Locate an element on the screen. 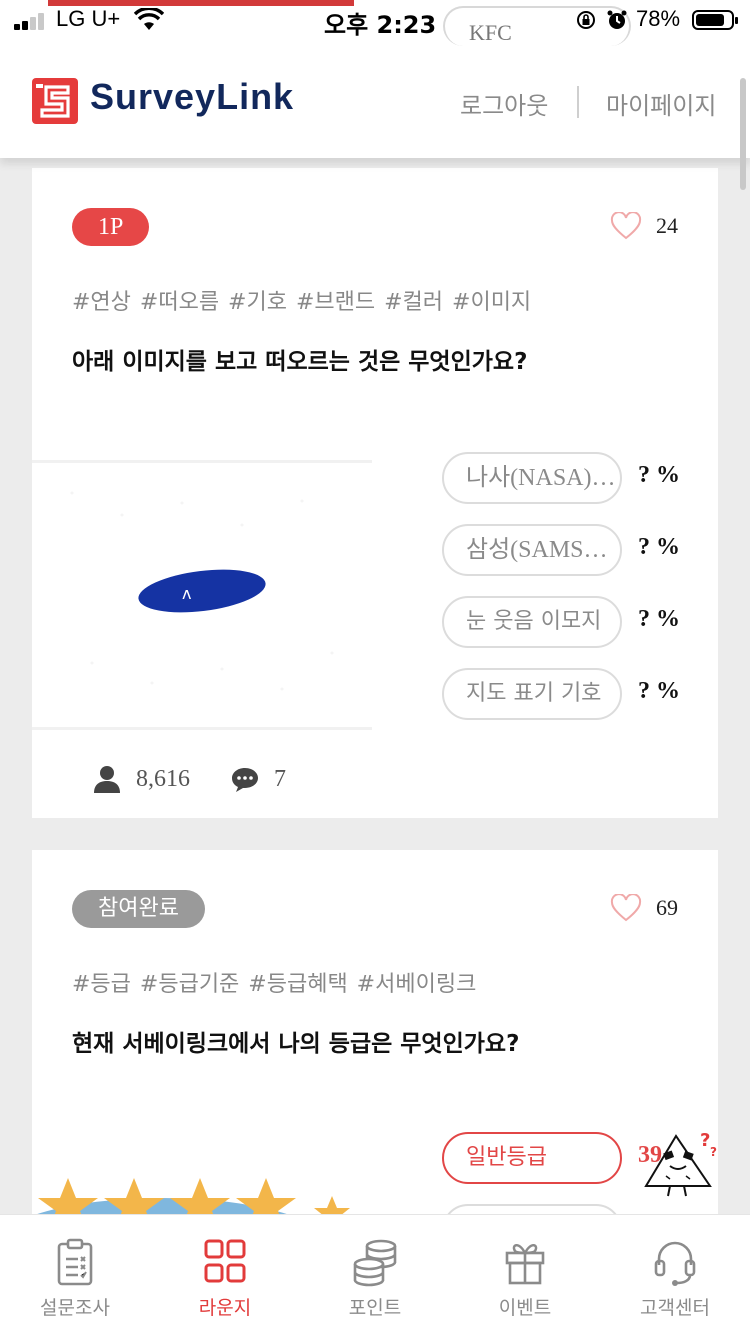 This screenshot has height=1334, width=750. tab-customer-center: 고객센터 is located at coordinates (675, 1274).